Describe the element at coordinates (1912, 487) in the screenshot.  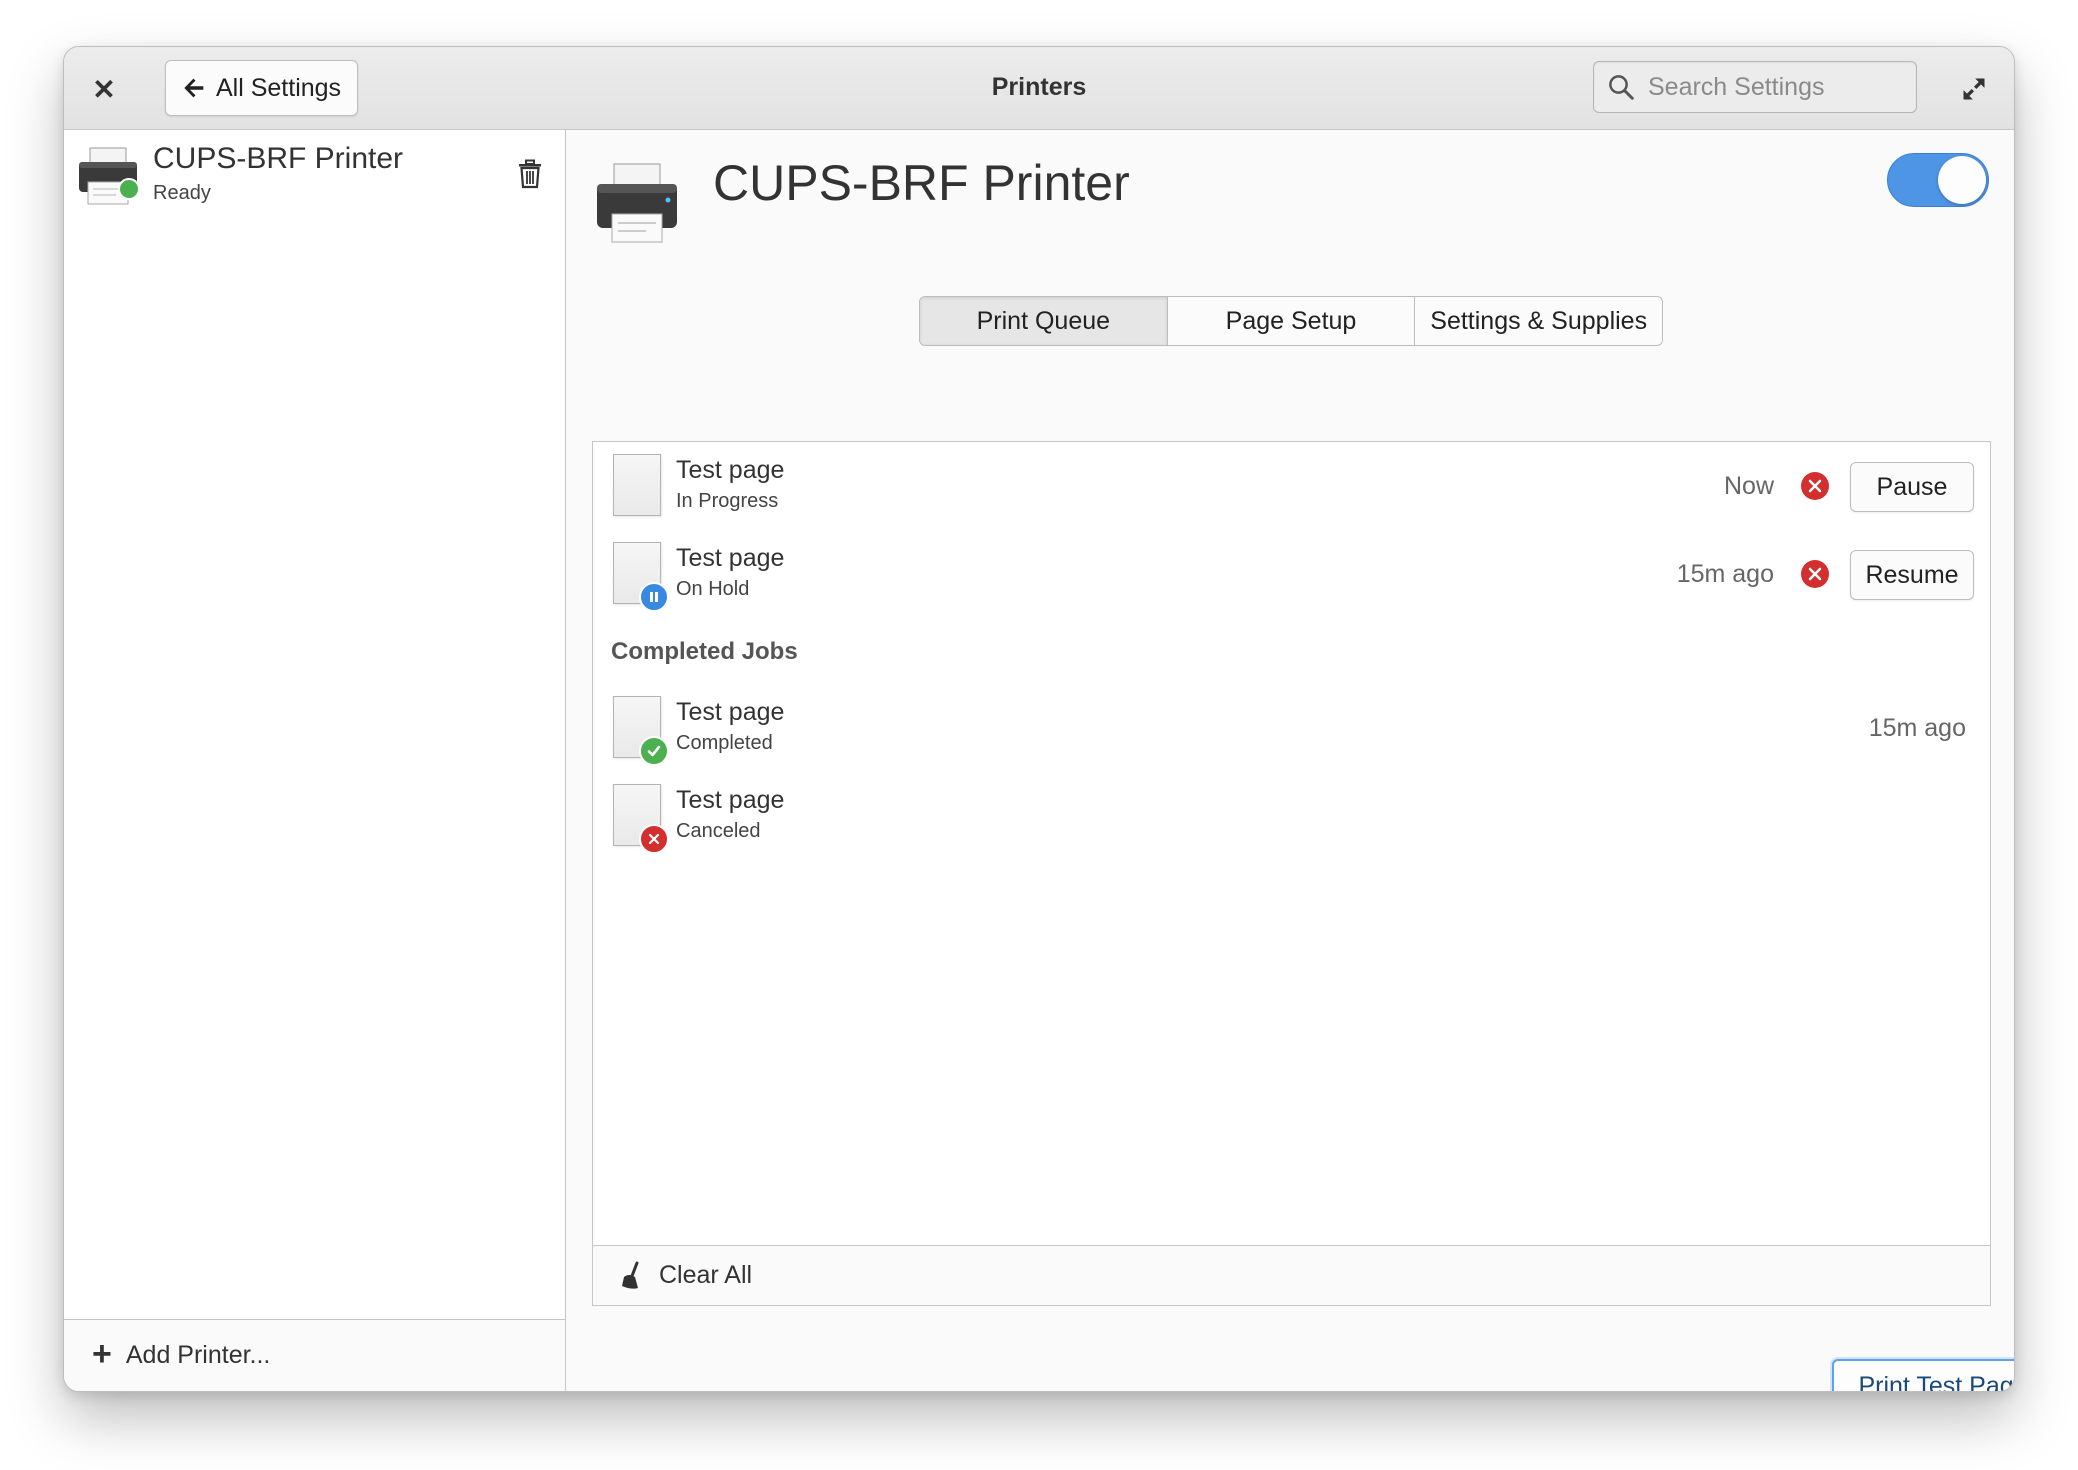
I see `pause-button: Pause` at that location.